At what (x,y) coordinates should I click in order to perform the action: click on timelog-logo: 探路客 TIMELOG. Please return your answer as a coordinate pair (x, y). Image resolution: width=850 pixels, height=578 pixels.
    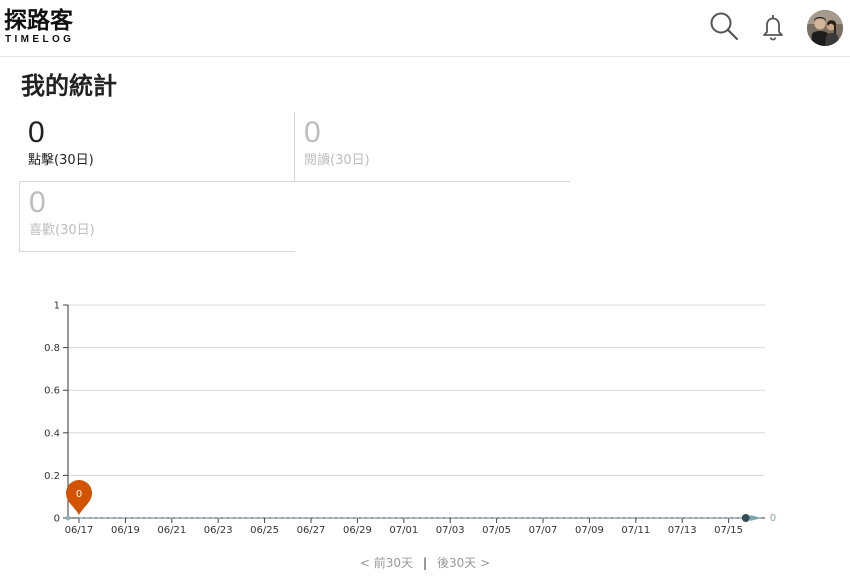
    Looking at the image, I should click on (44, 28).